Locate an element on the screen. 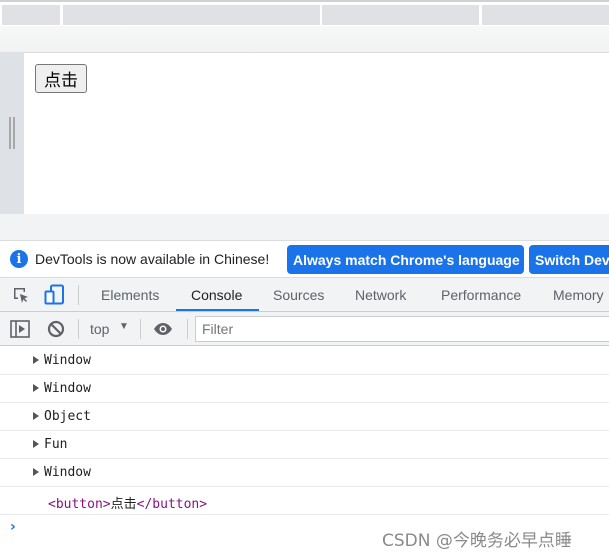 Image resolution: width=609 pixels, height=556 pixels. open-tag: <button> is located at coordinates (79, 504).